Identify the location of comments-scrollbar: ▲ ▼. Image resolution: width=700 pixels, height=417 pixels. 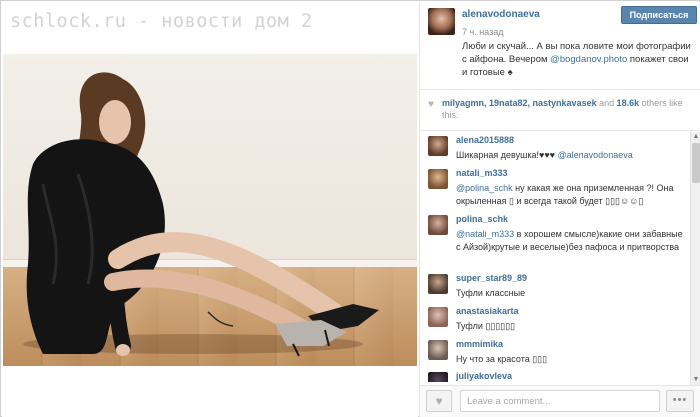
(695, 258).